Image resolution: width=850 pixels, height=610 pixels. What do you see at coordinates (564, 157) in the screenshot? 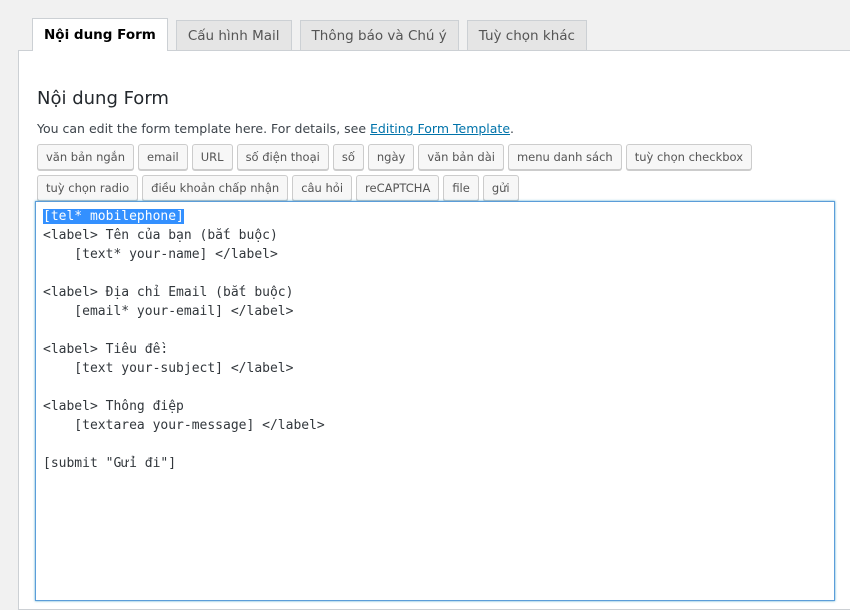
I see `tag-button-menu: menu danh sách` at bounding box center [564, 157].